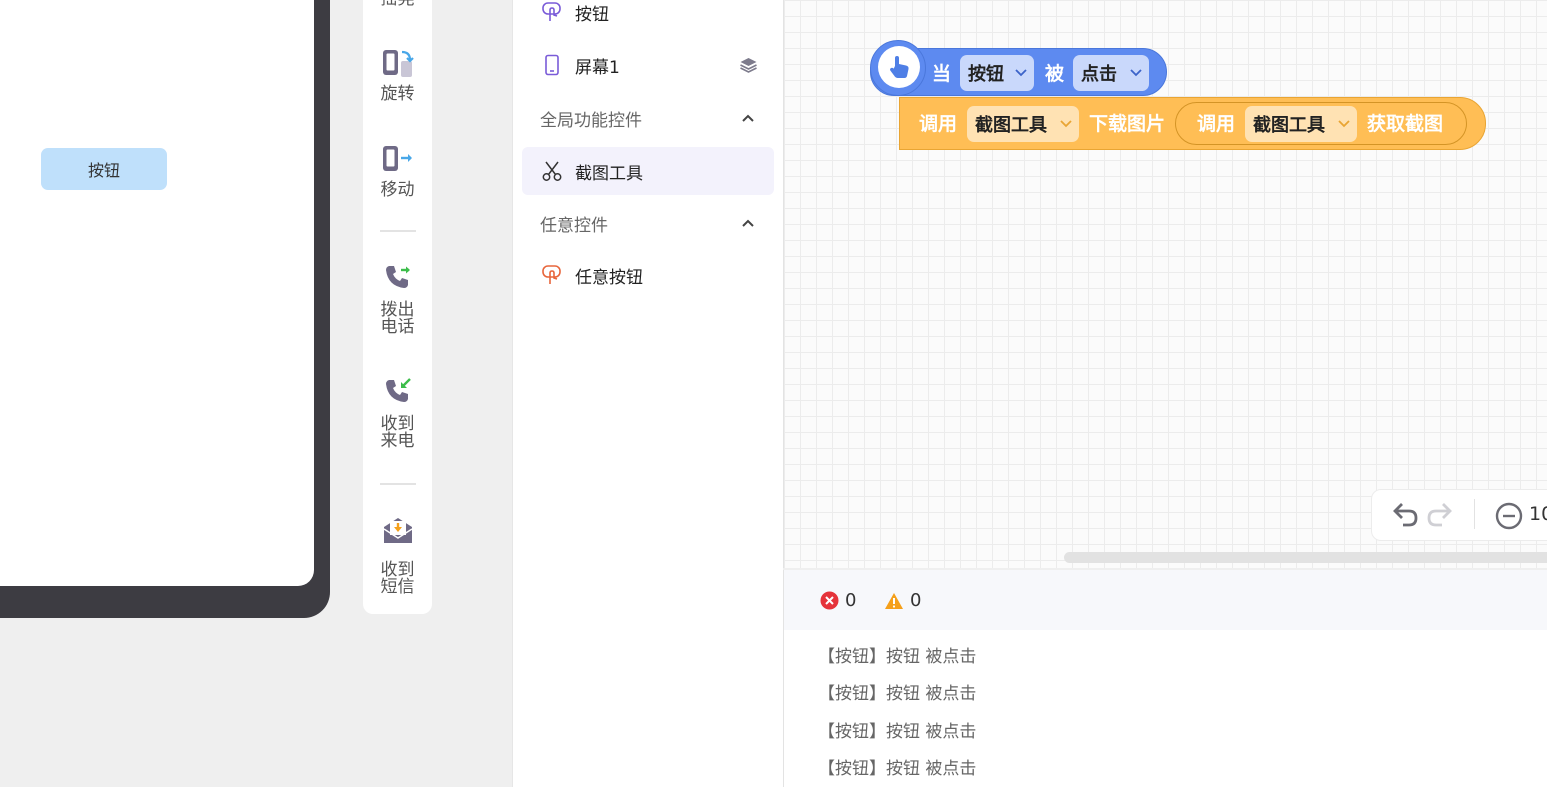 The width and height of the screenshot is (1547, 787). Describe the element at coordinates (1440, 516) in the screenshot. I see `redo-icon` at that location.